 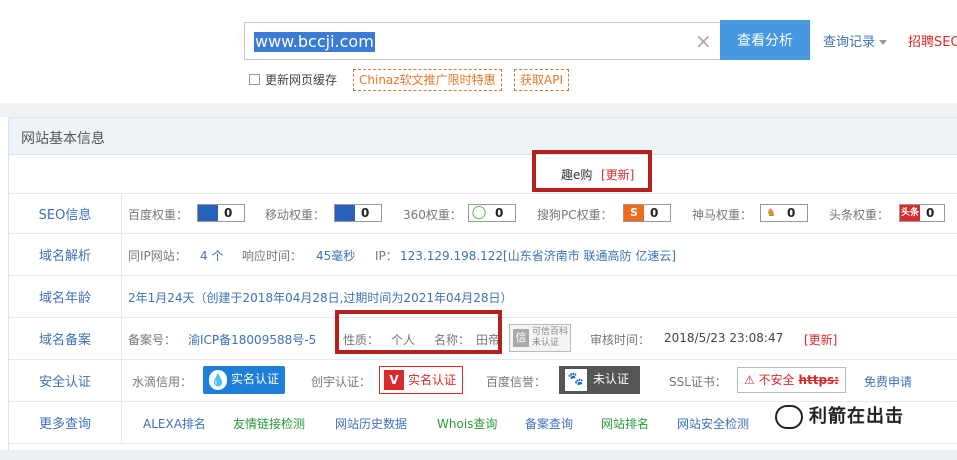 I want to click on ssl-badge: ⚠ 不安全 https:, so click(x=791, y=380).